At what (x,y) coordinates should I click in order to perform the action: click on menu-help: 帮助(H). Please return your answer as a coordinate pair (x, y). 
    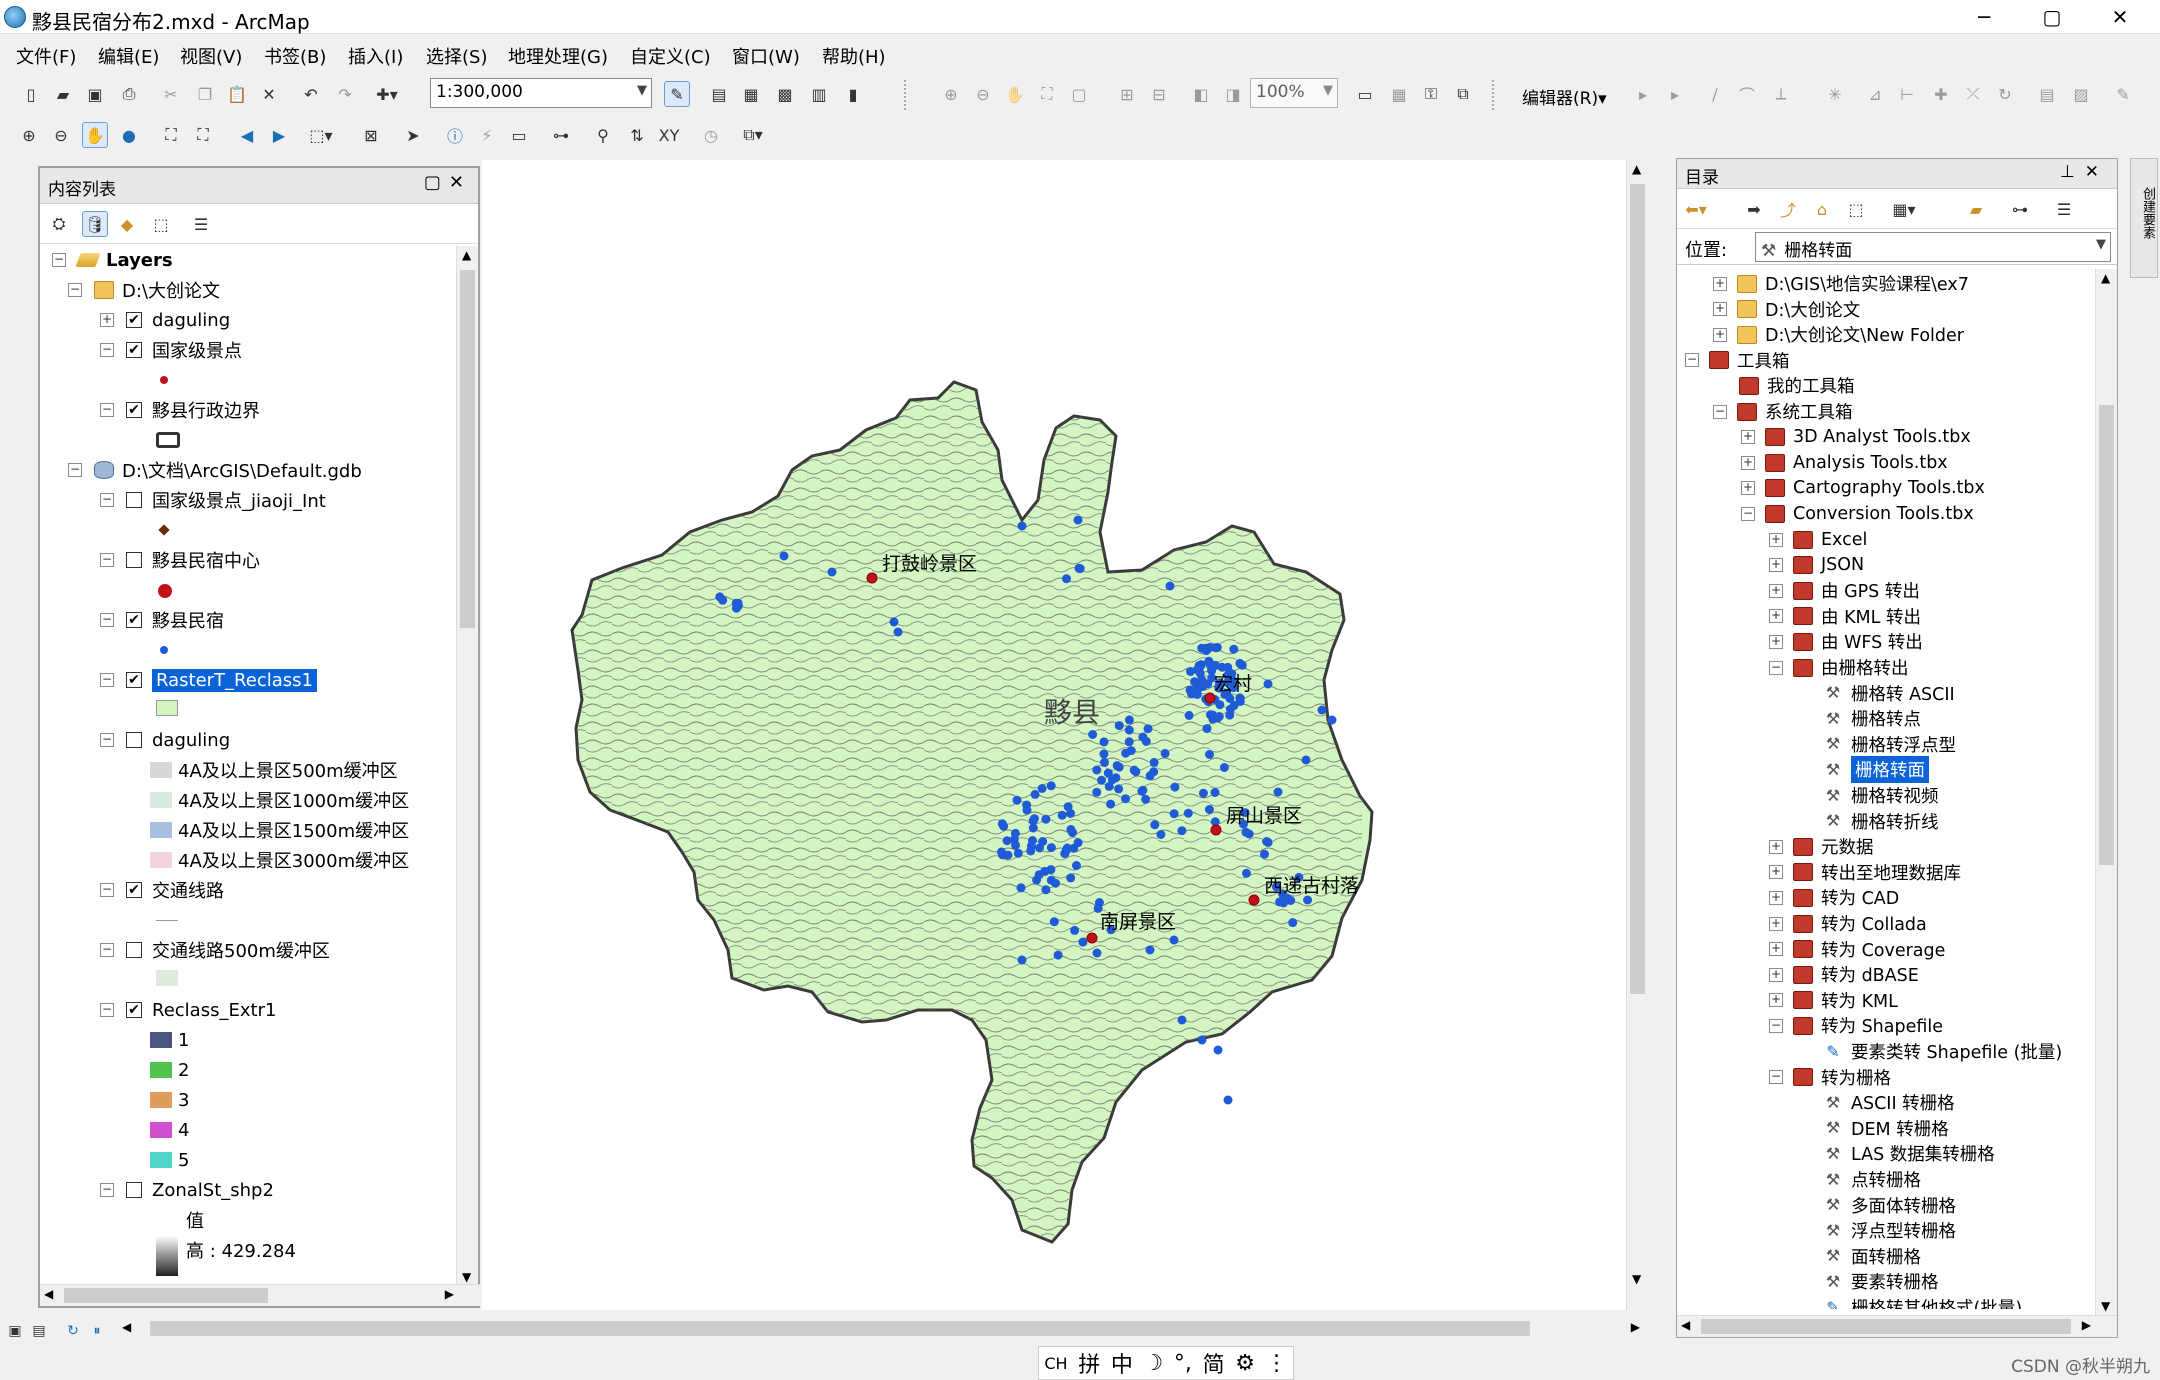
    Looking at the image, I should click on (854, 56).